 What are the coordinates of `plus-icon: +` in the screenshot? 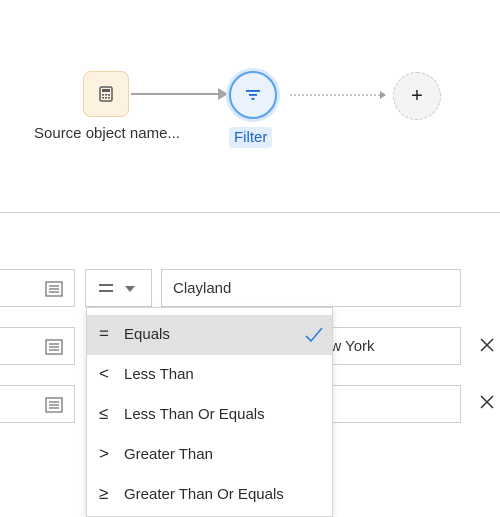 It's located at (417, 96).